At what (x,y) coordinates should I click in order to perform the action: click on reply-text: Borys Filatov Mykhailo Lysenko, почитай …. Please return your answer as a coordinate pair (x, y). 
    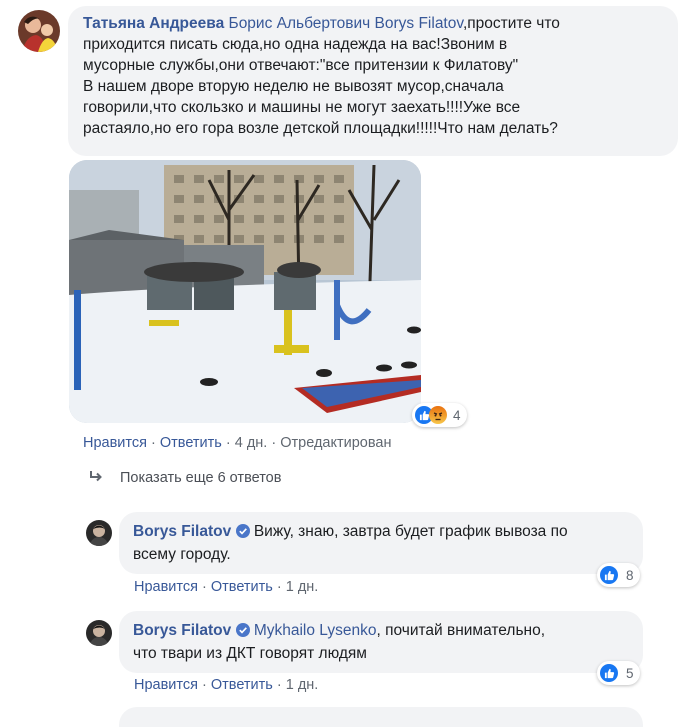
    Looking at the image, I should click on (385, 642).